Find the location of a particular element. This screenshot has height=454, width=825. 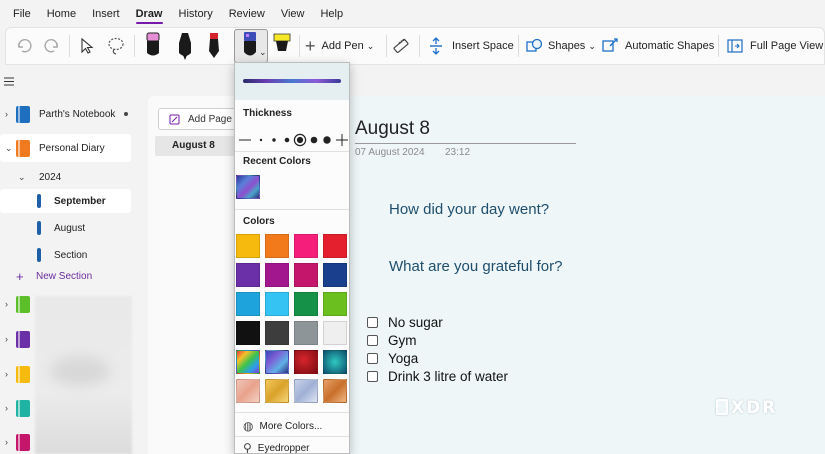

menu-insert: Insert is located at coordinates (106, 13).